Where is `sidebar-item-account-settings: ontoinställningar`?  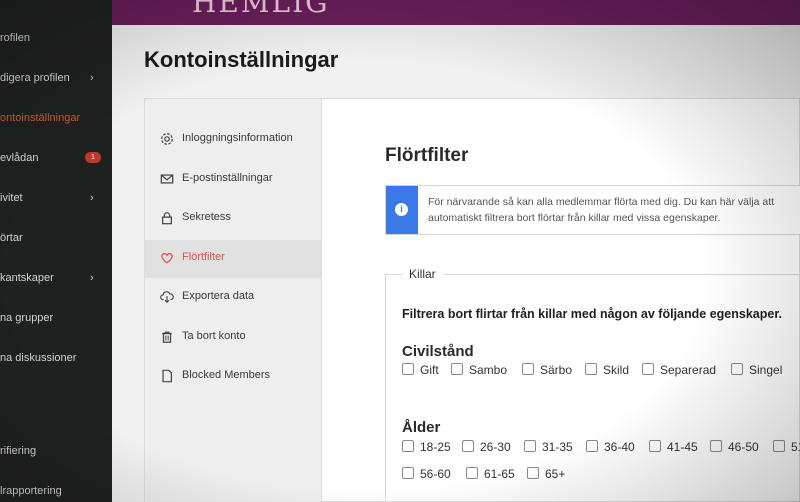
sidebar-item-account-settings: ontoinställningar is located at coordinates (56, 118).